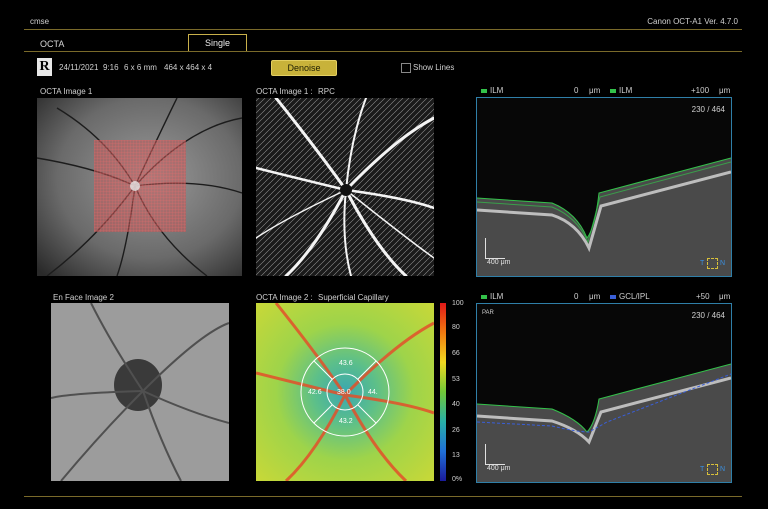  I want to click on octa-2-layer: Superficial Capillary, so click(353, 297).